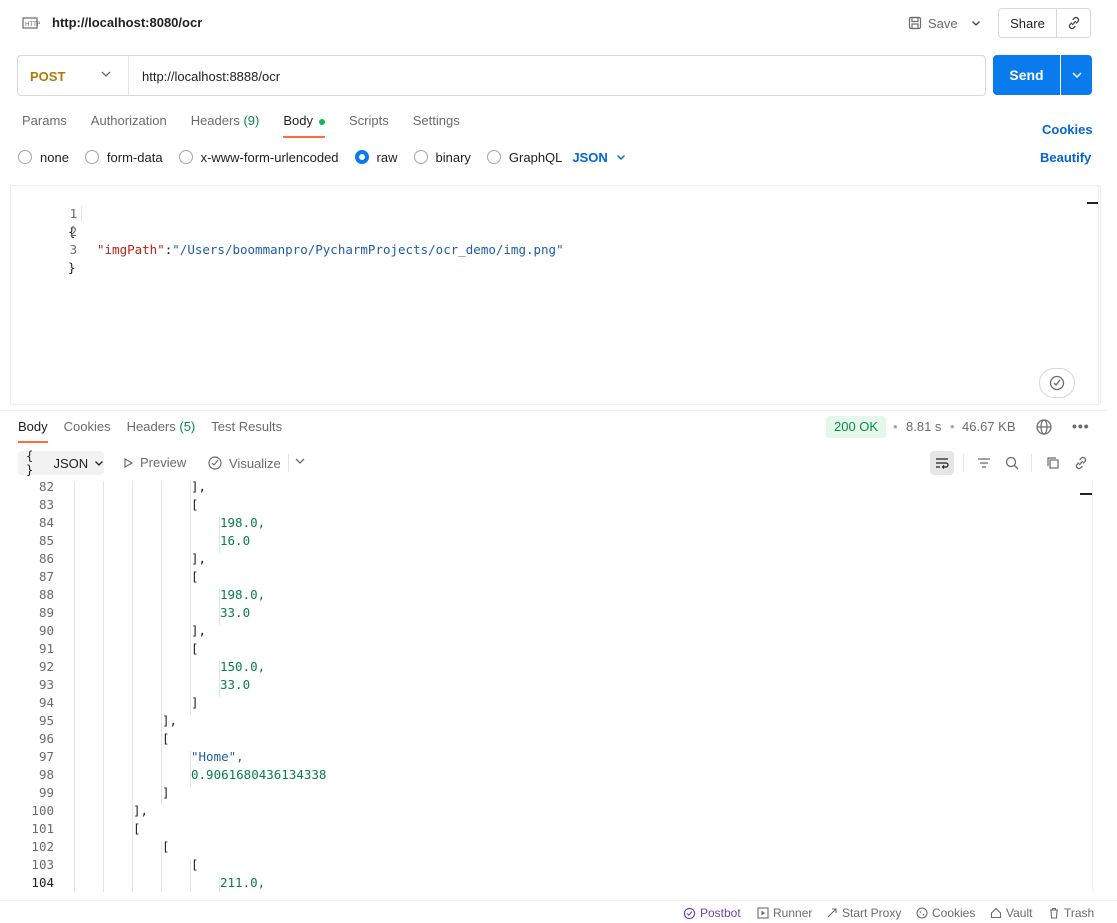 This screenshot has height=923, width=1117. I want to click on trash-label: Trash, so click(1079, 913).